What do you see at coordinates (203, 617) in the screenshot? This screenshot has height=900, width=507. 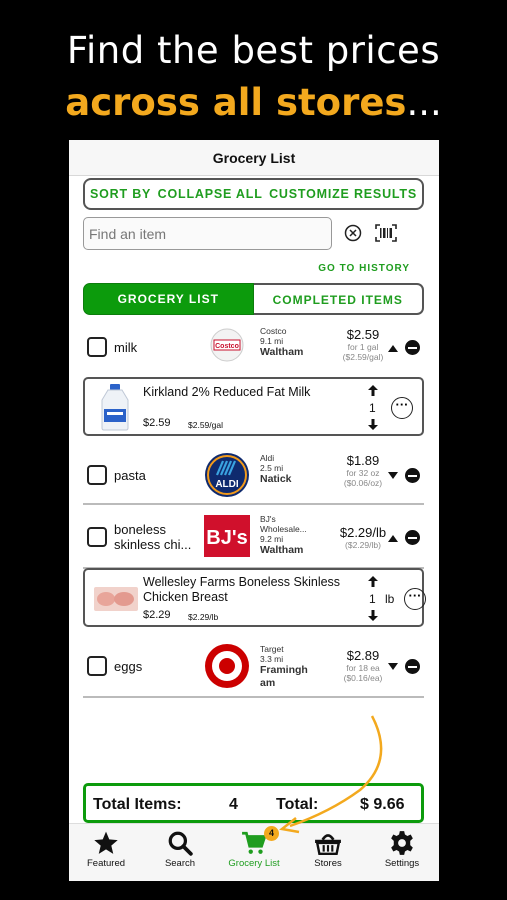 I see `product-unit-price: $2.29/lb` at bounding box center [203, 617].